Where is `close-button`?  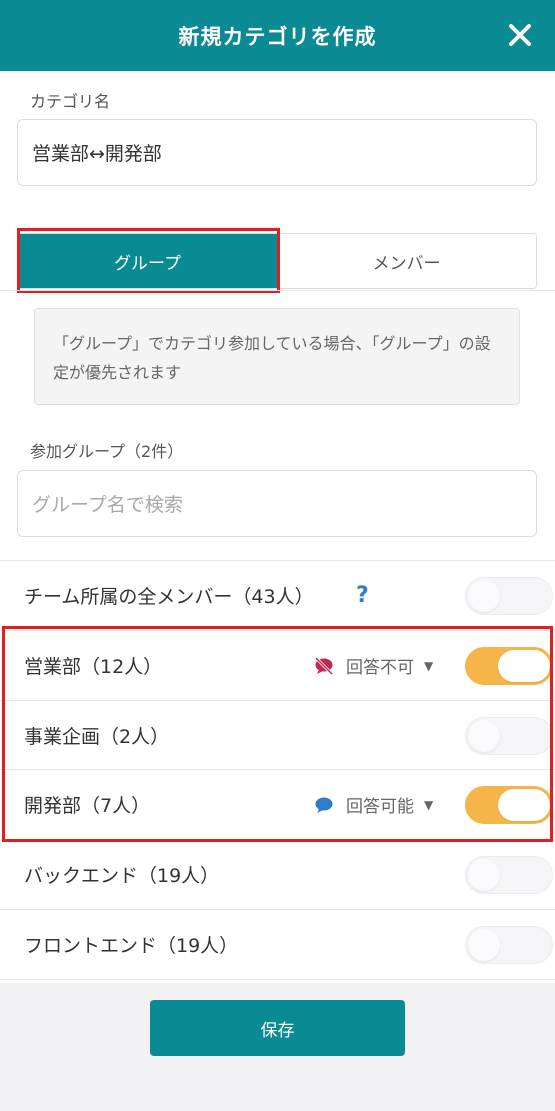 close-button is located at coordinates (520, 35).